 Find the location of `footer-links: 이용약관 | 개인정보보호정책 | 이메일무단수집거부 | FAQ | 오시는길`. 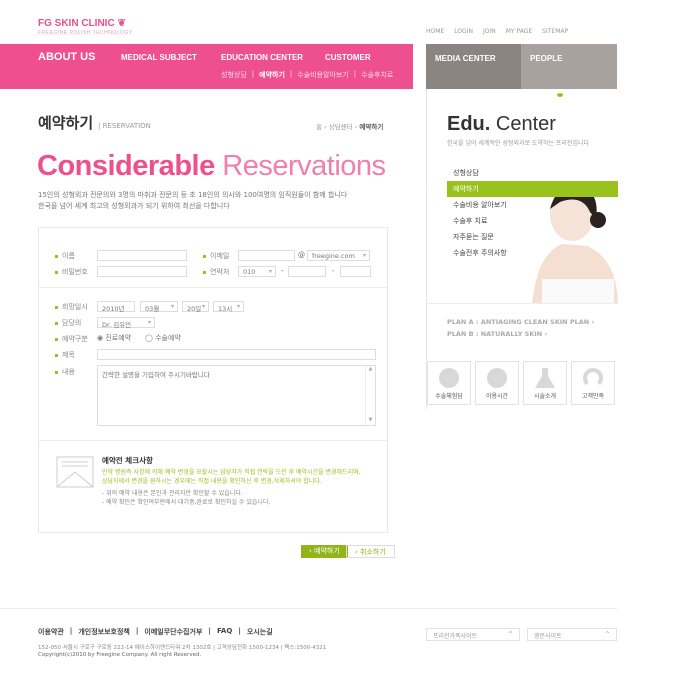

footer-links: 이용약관 | 개인정보보호정책 | 이메일무단수집거부 | FAQ | 오시는길 is located at coordinates (155, 632).